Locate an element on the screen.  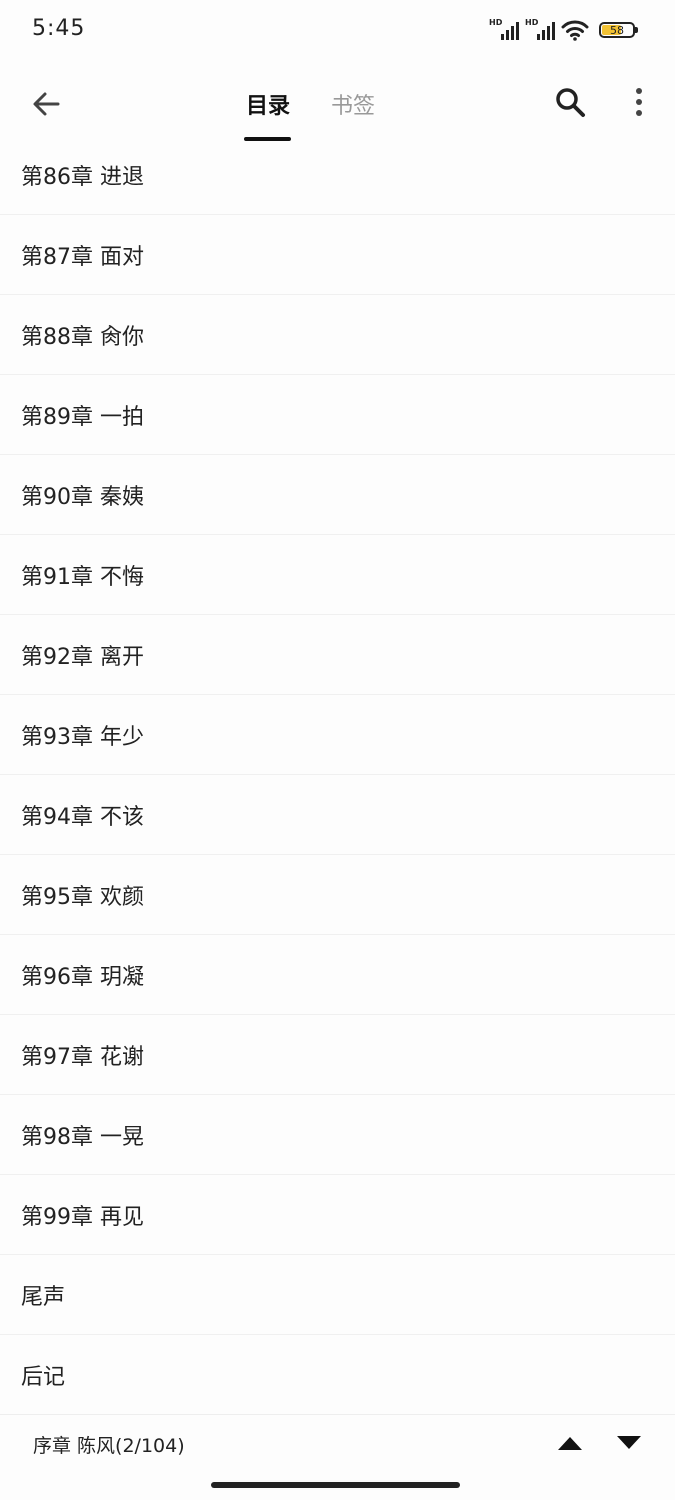
status-bar: 5:45 HD HD 58 is located at coordinates (337, 30).